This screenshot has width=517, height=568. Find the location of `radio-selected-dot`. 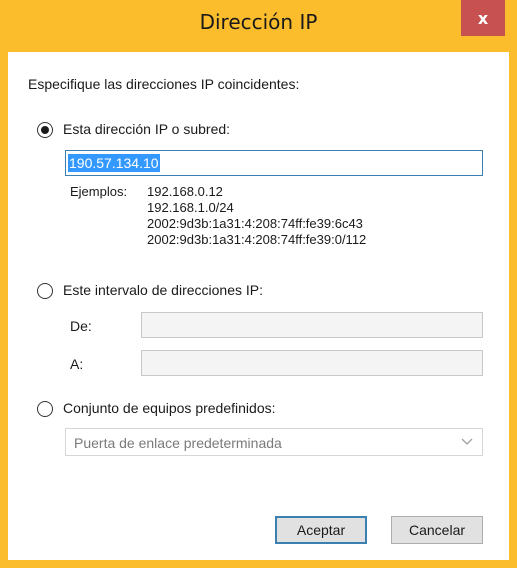

radio-selected-dot is located at coordinates (45, 130).